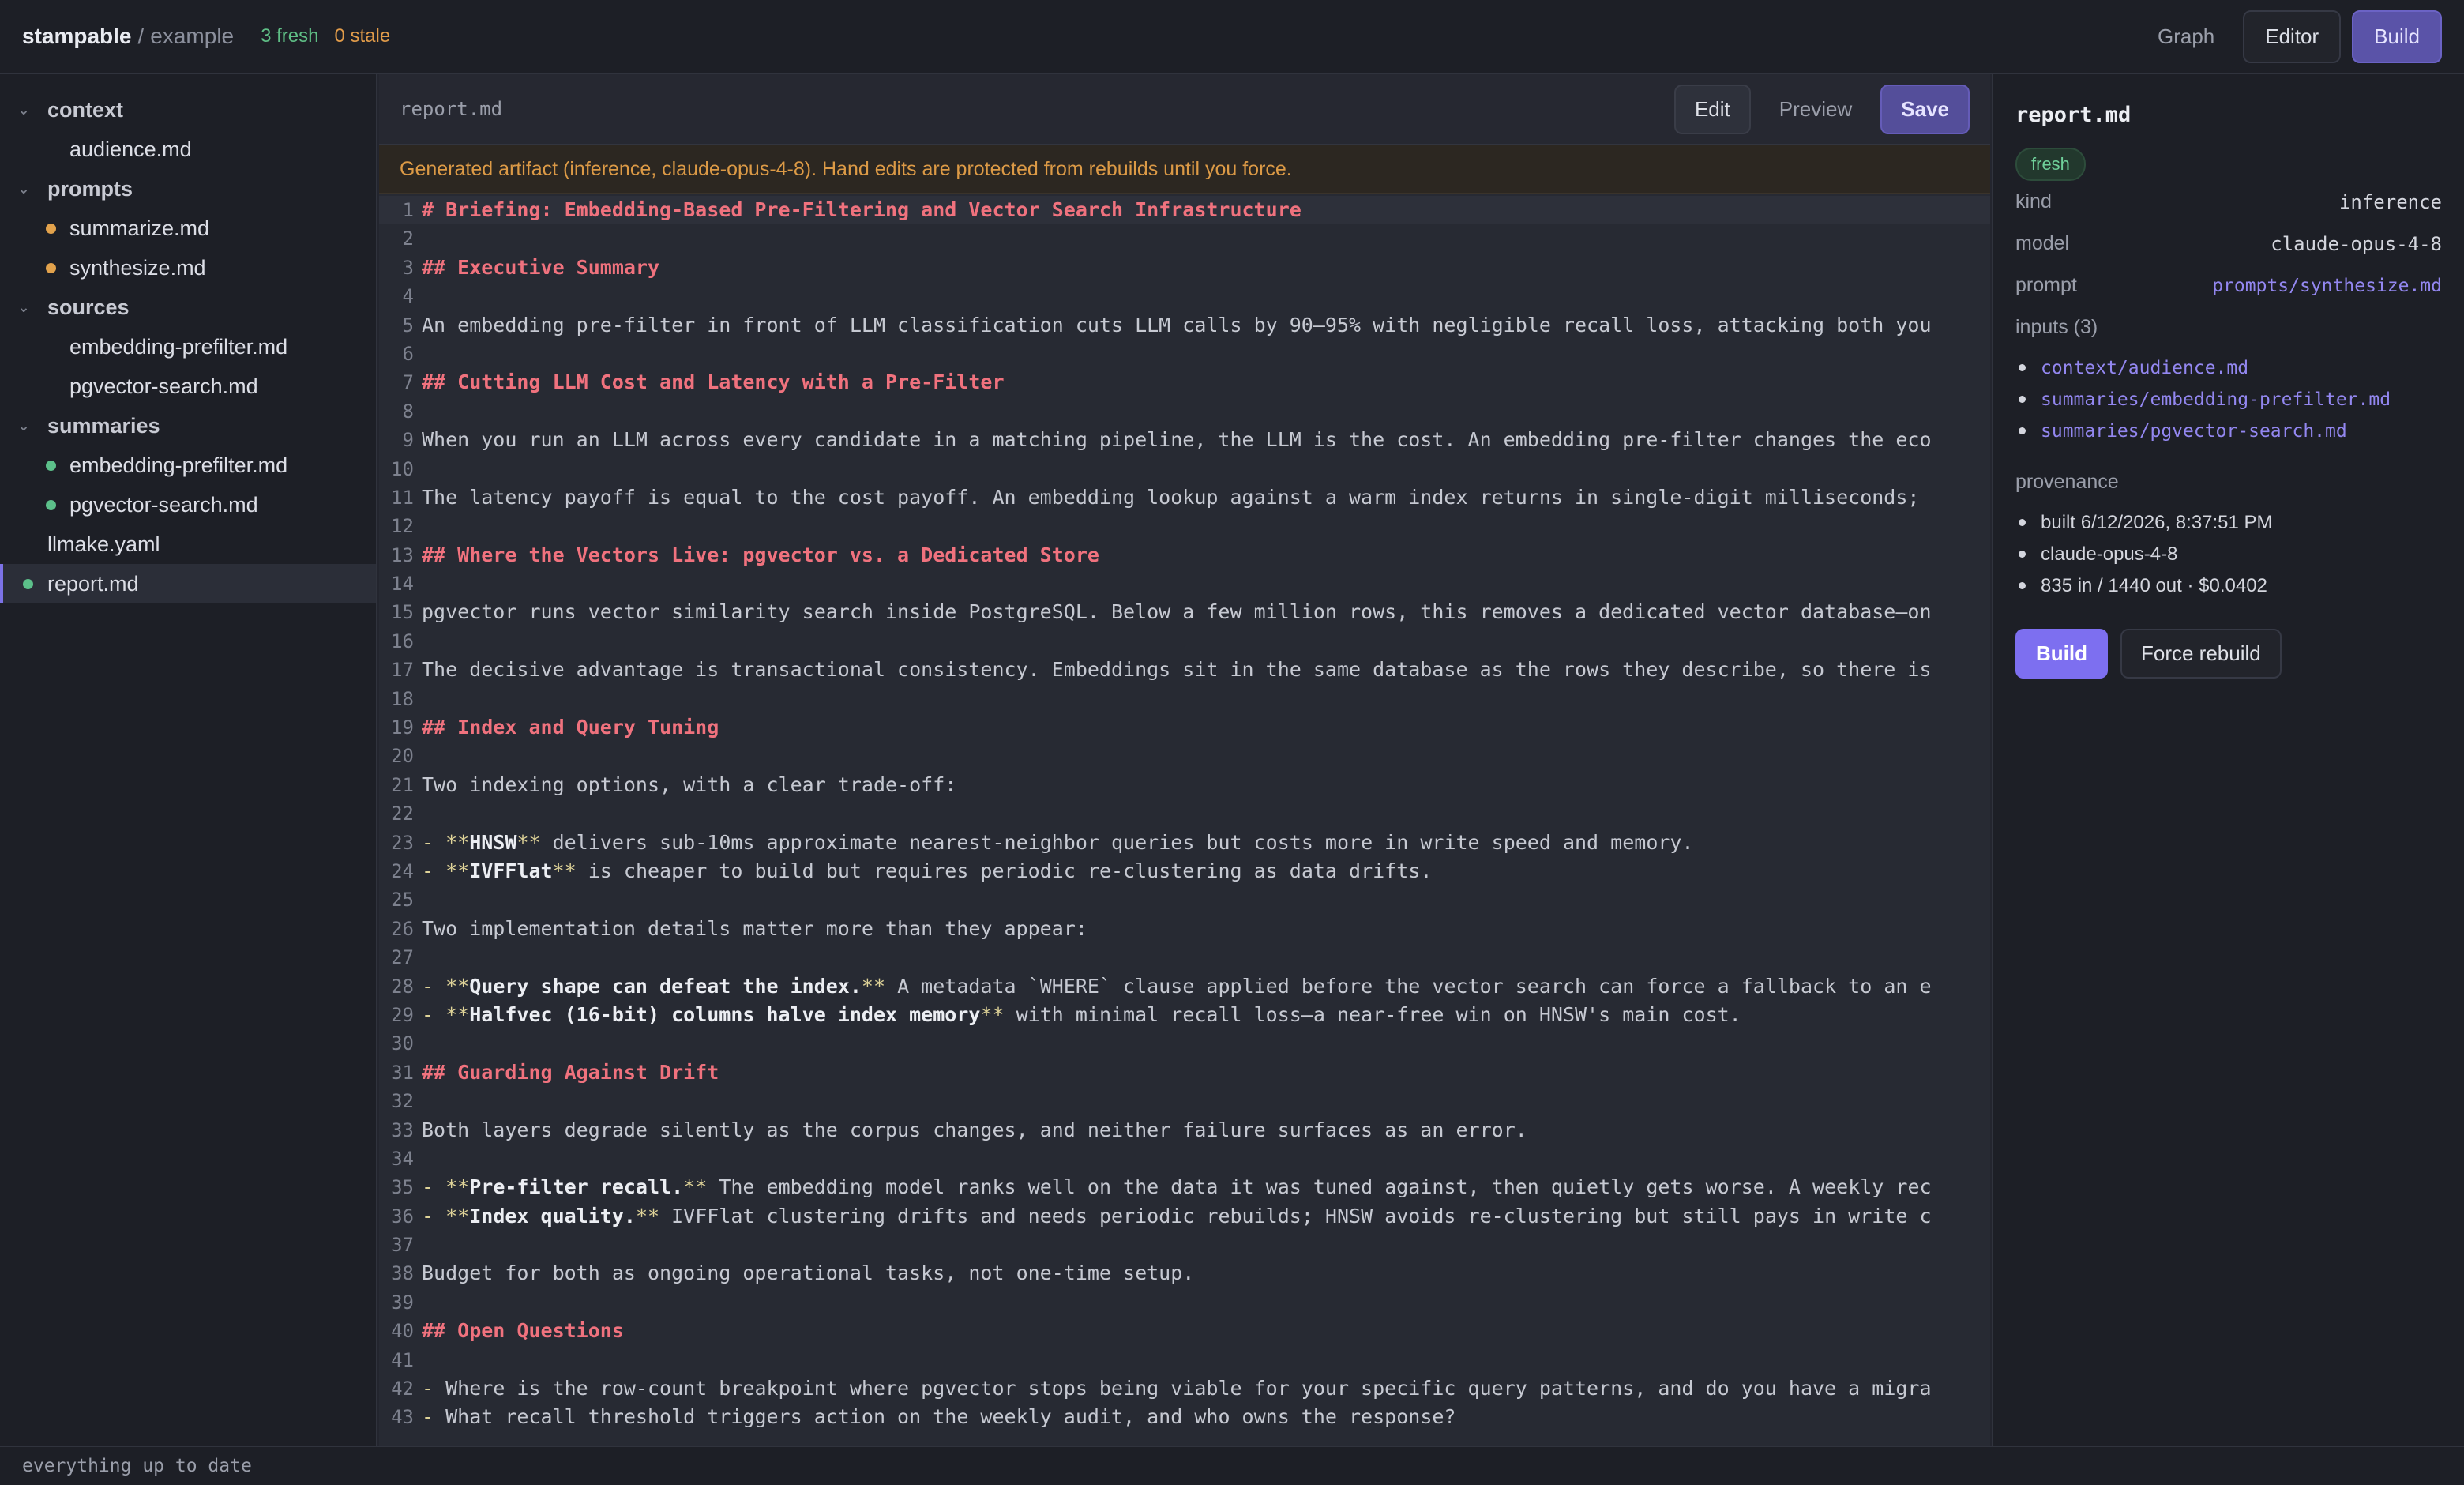  Describe the element at coordinates (2061, 654) in the screenshot. I see `inspector-build-button: Build` at that location.